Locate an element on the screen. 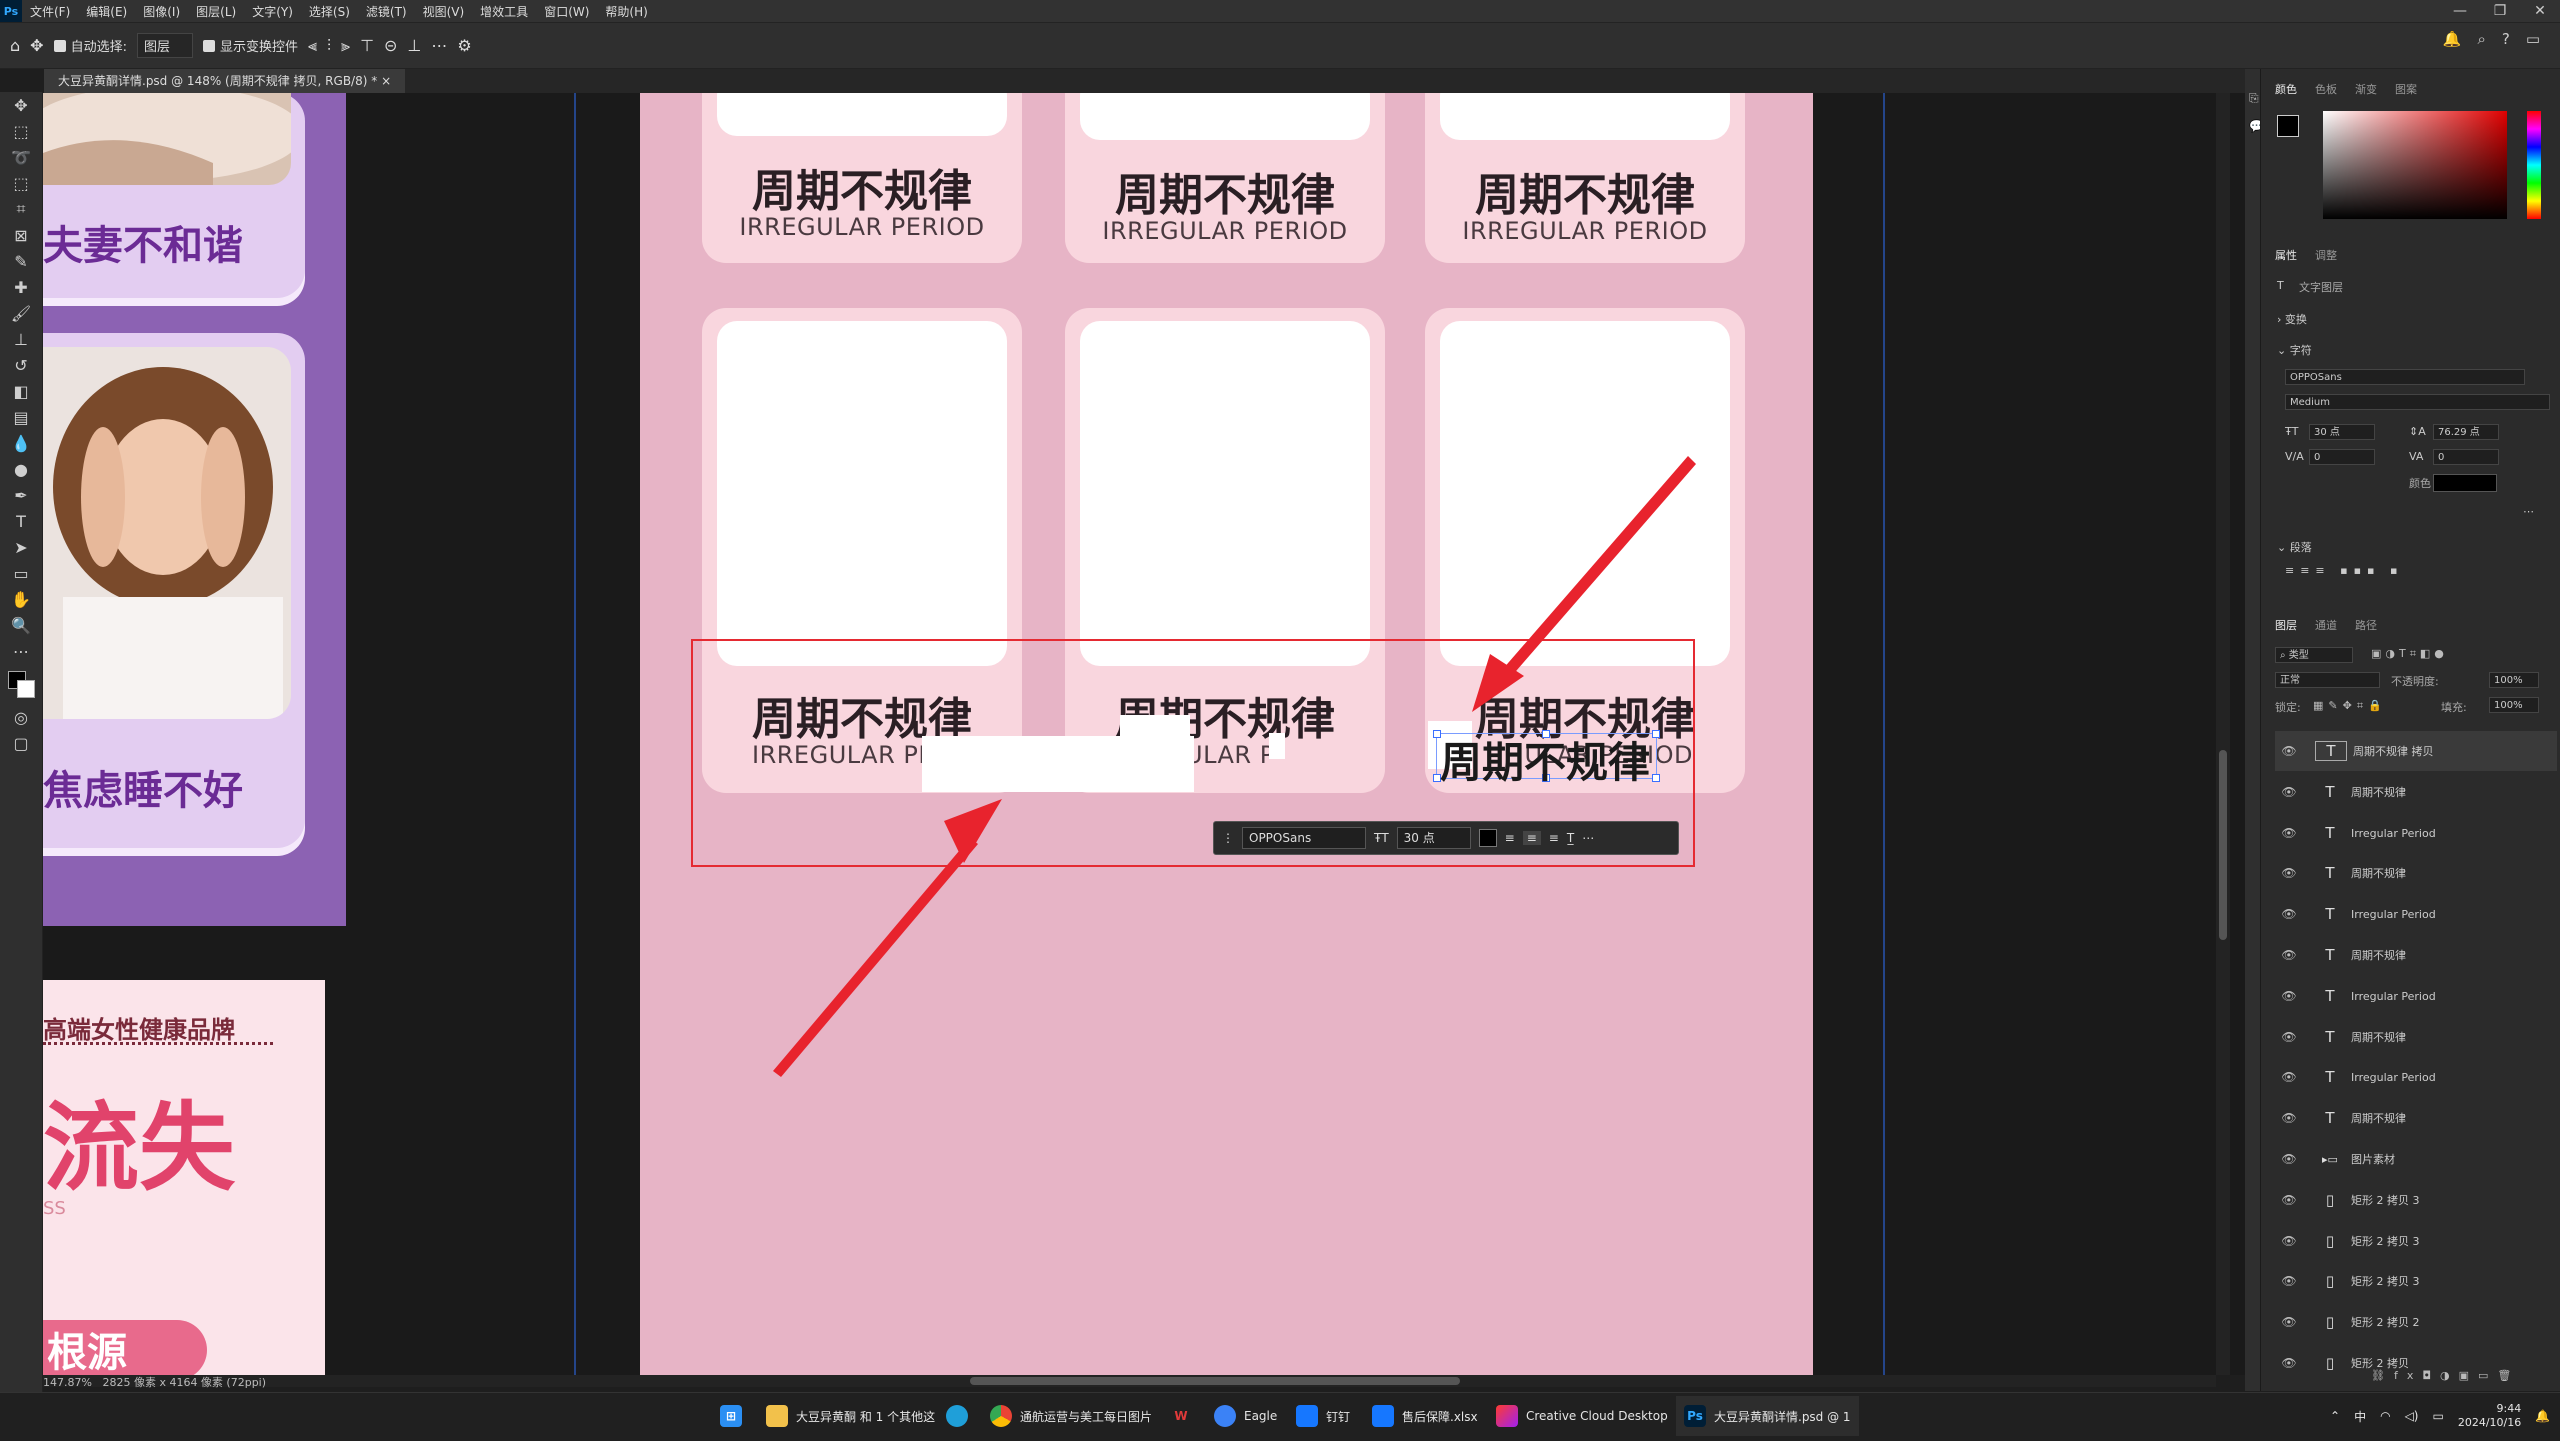 Image resolution: width=2560 pixels, height=1441 pixels. horizontal-scroll-thumb is located at coordinates (1215, 1381).